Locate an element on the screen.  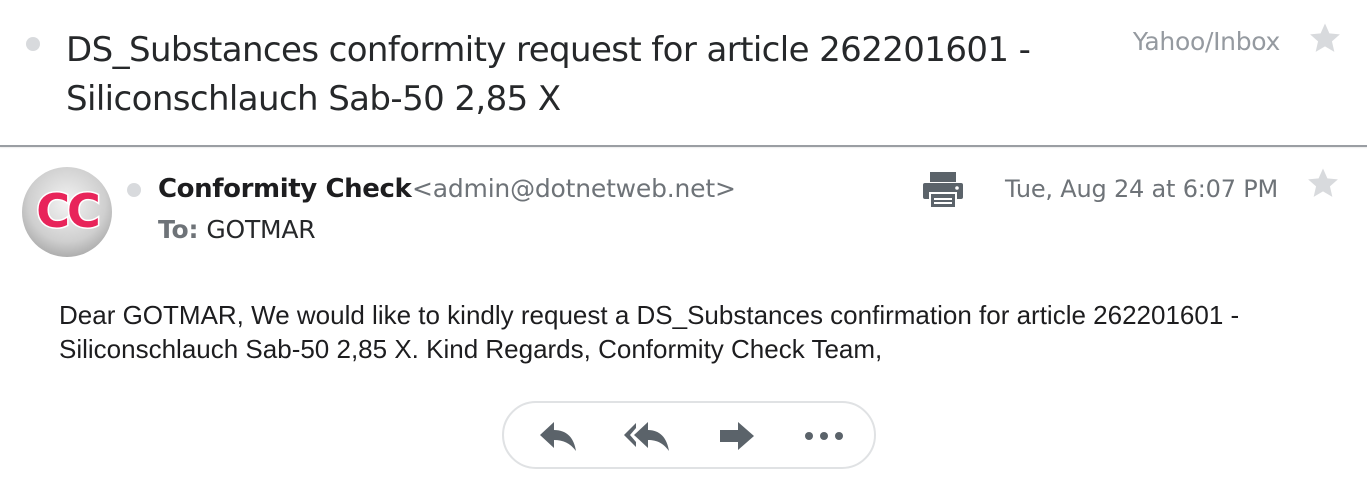
unread-dot-icon is located at coordinates (33, 44).